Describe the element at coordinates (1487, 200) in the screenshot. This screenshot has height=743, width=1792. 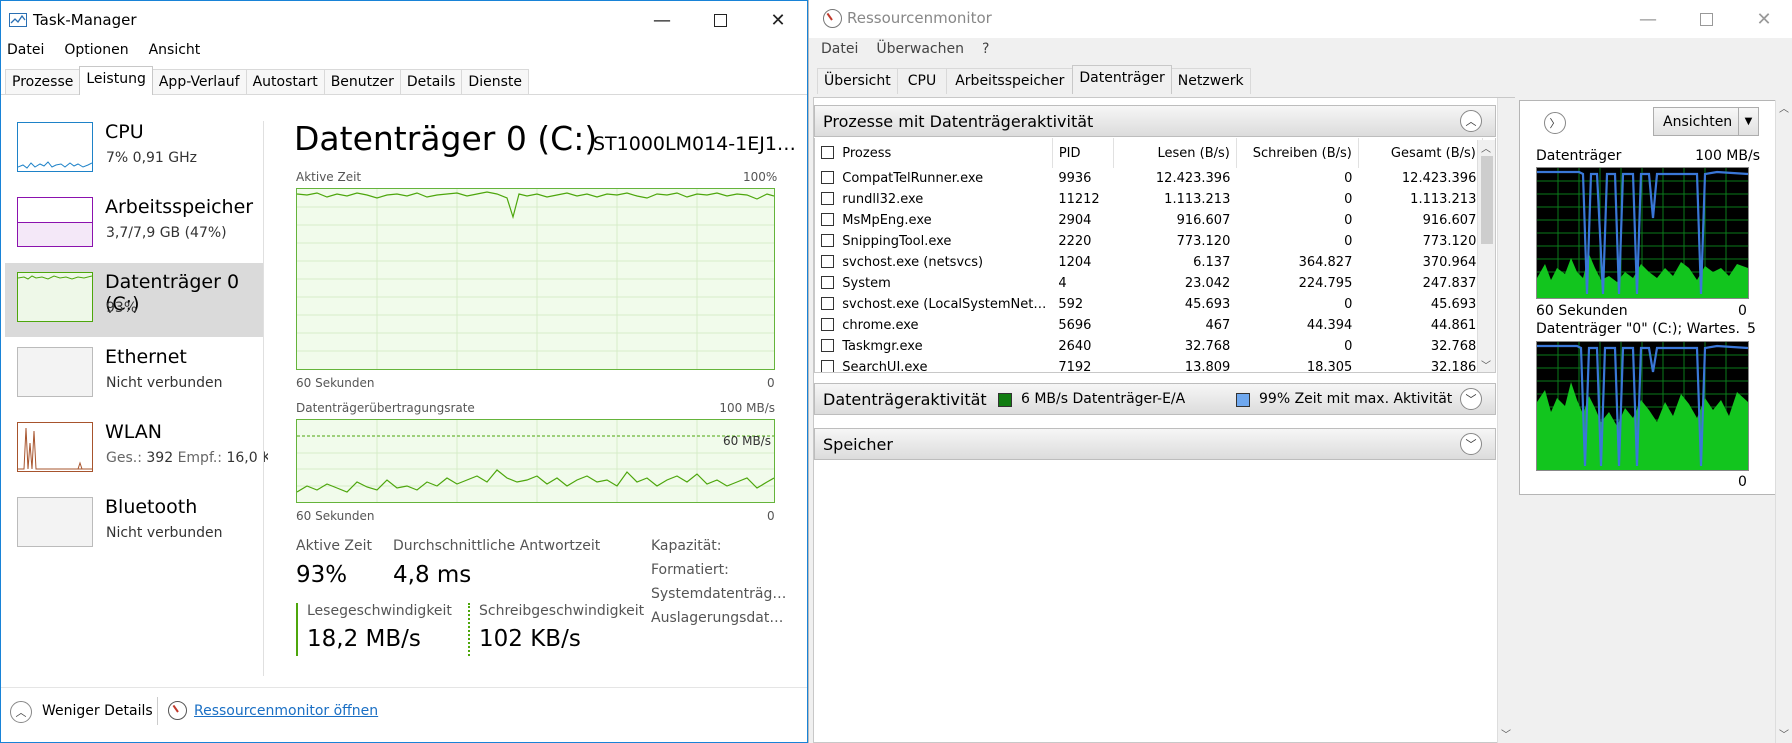
I see `scroll-thumb` at that location.